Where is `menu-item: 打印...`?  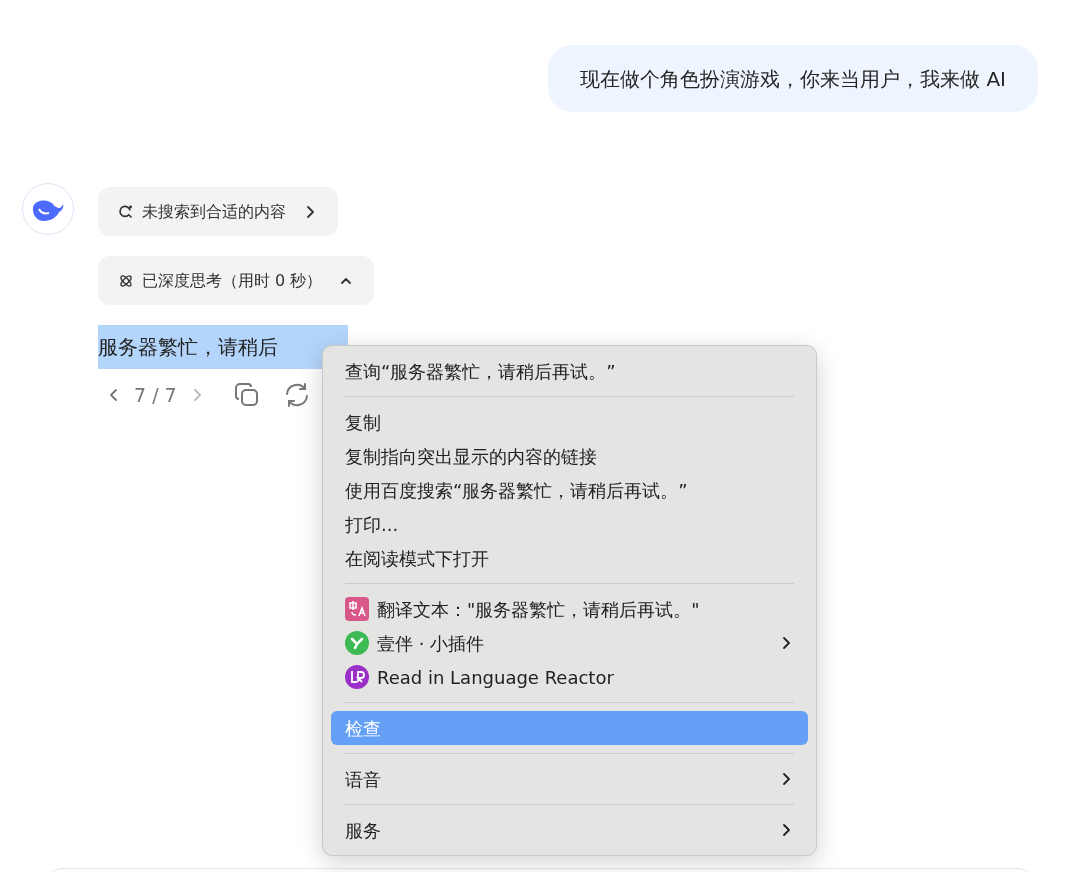
menu-item: 打印... is located at coordinates (569, 524).